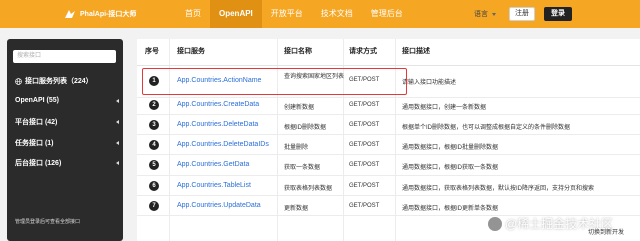 Image resolution: width=640 pixels, height=241 pixels. I want to click on service-link: App.Countries.UpdateData, so click(219, 205).